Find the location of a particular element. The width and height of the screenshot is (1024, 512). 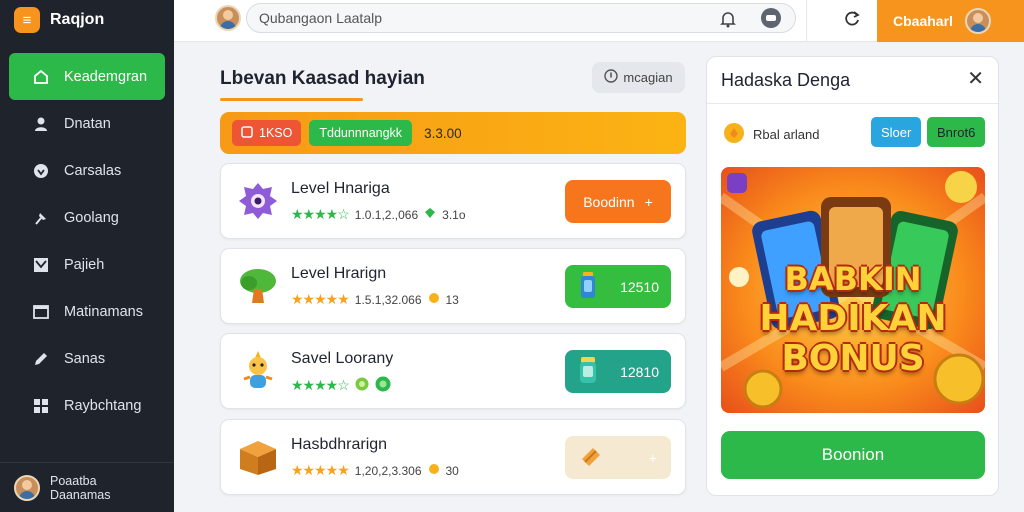

item-extra: 13 is located at coordinates (452, 299).